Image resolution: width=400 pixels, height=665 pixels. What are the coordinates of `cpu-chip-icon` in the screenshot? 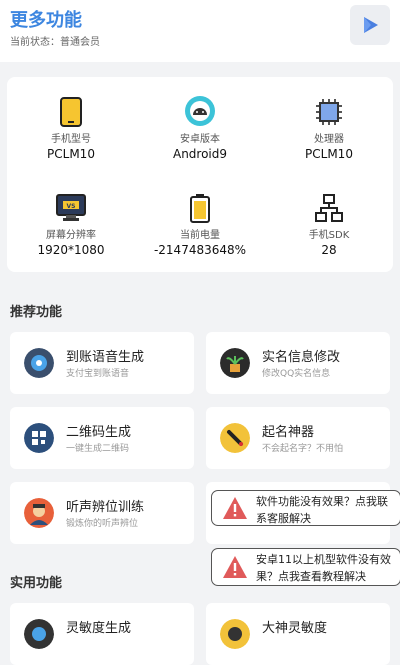 It's located at (329, 112).